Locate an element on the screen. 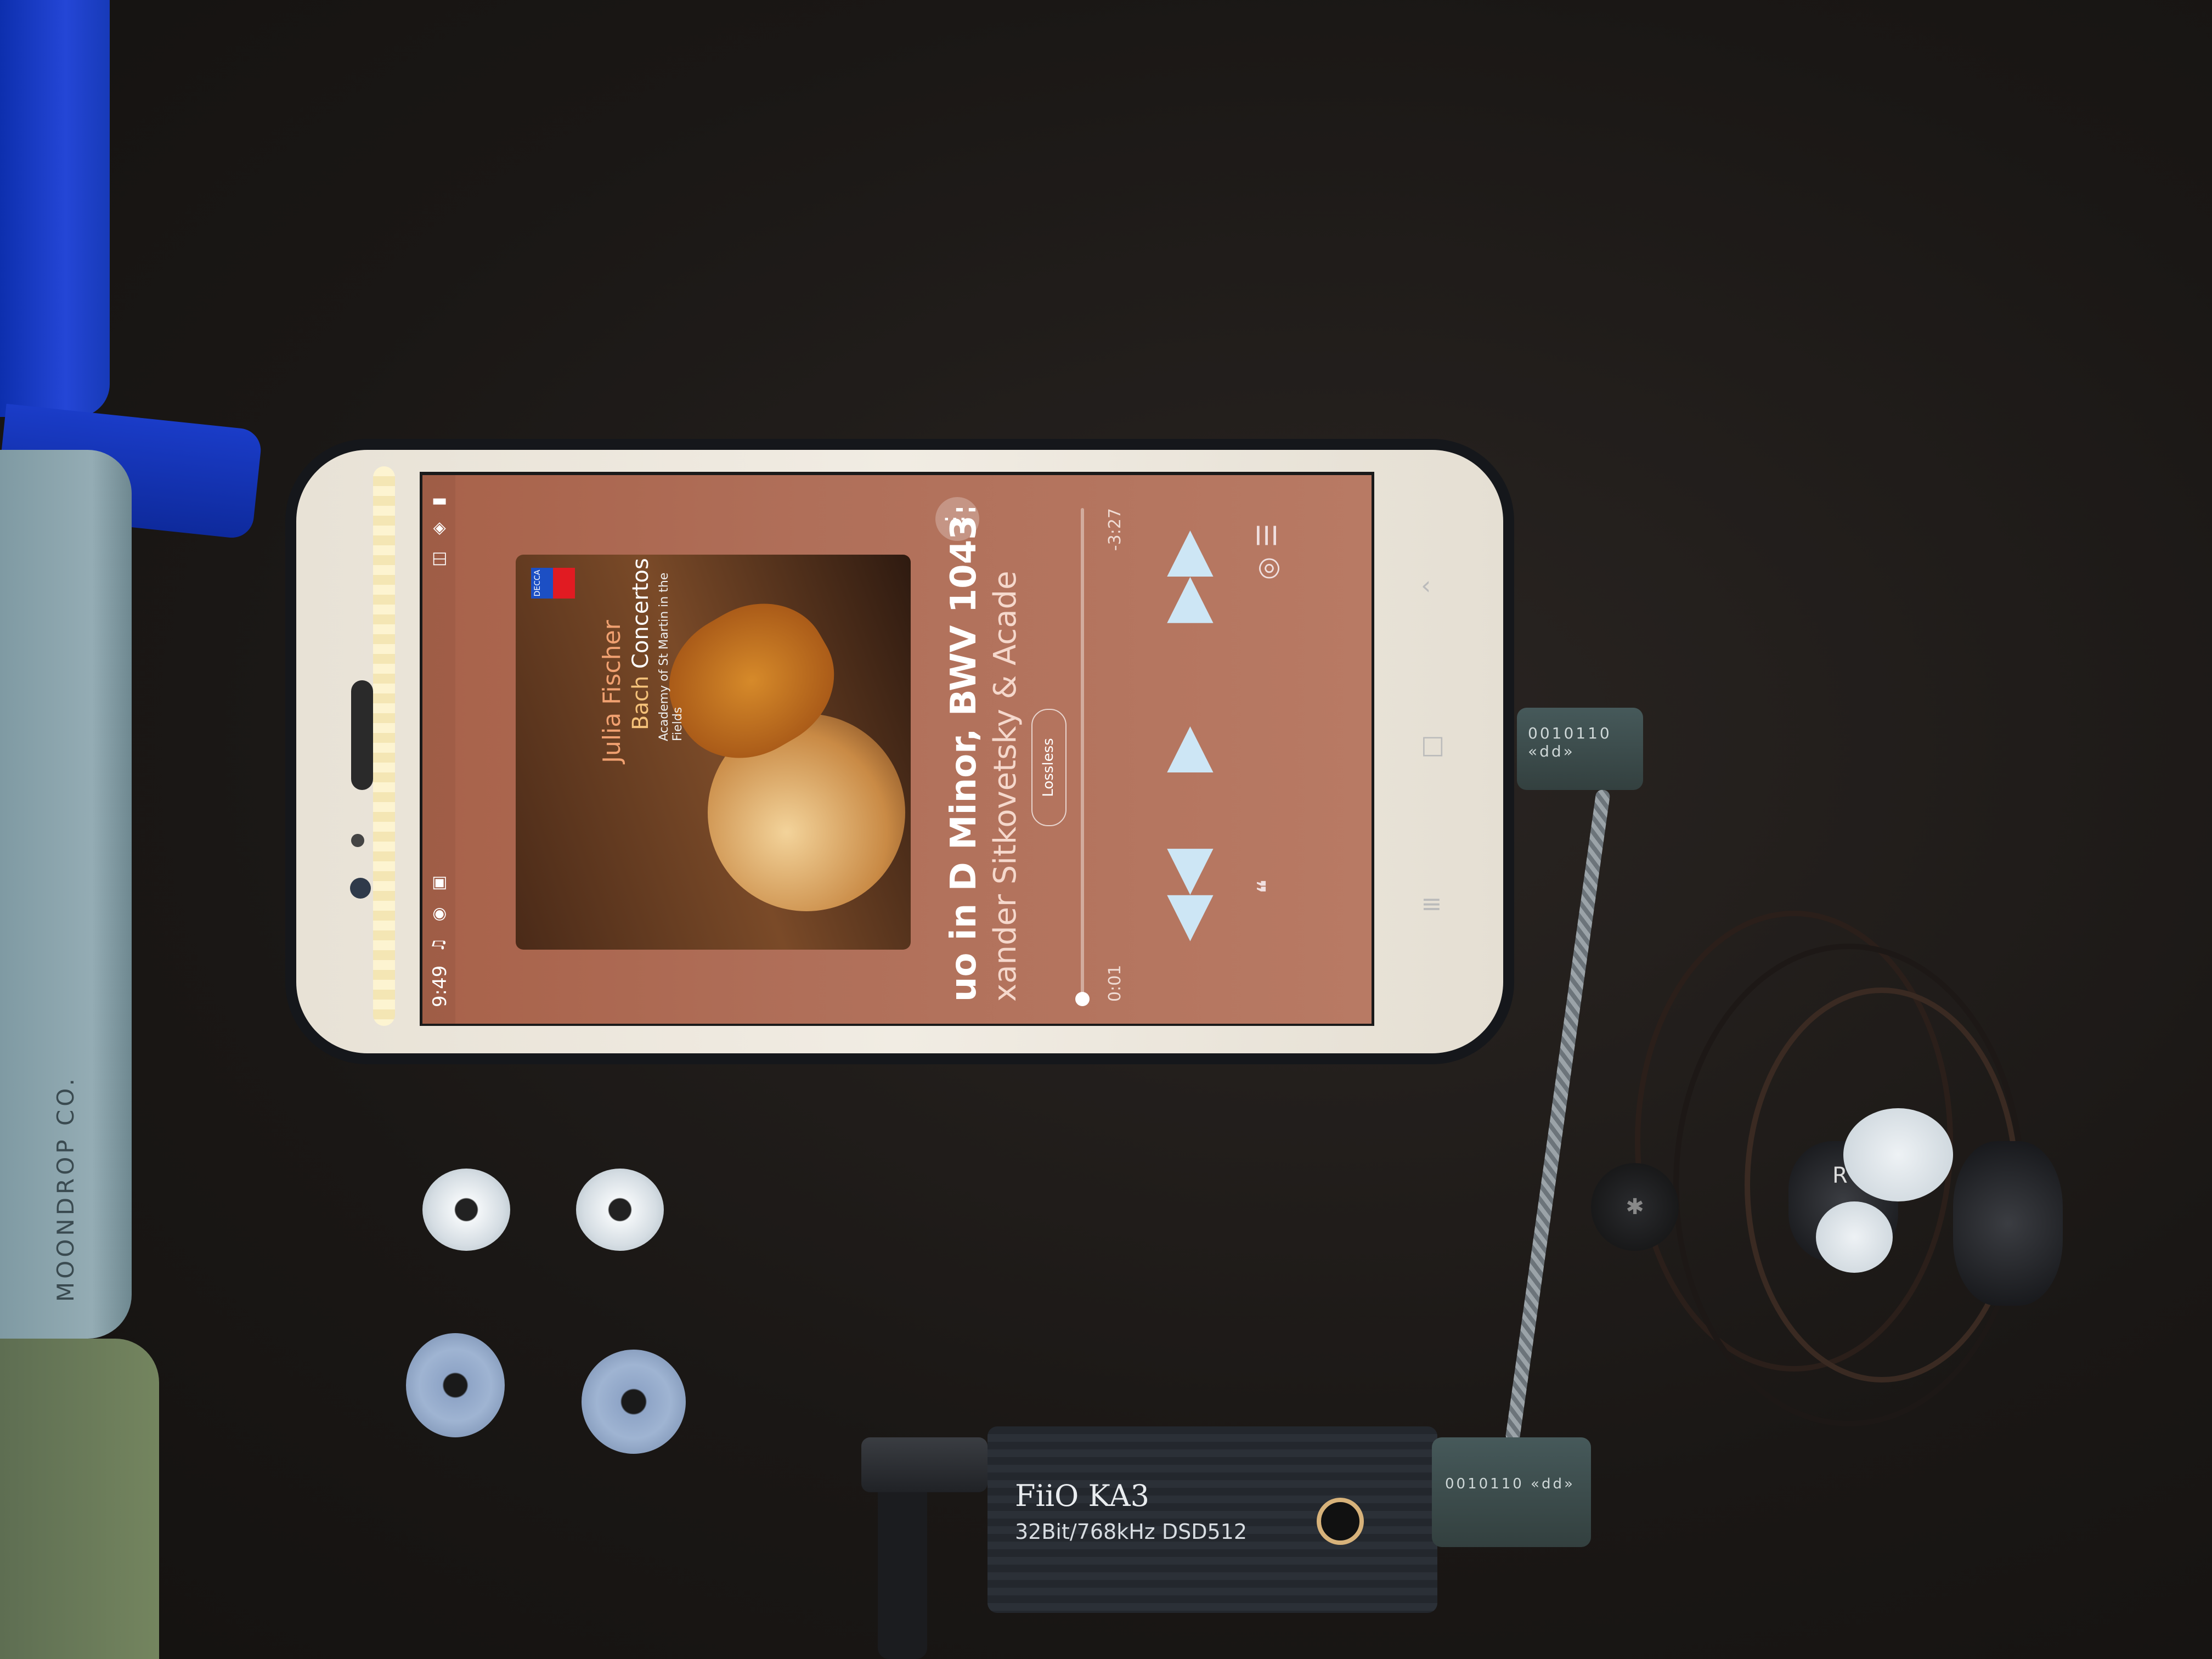 The height and width of the screenshot is (1659, 2212). home-key: □ is located at coordinates (1432, 744).